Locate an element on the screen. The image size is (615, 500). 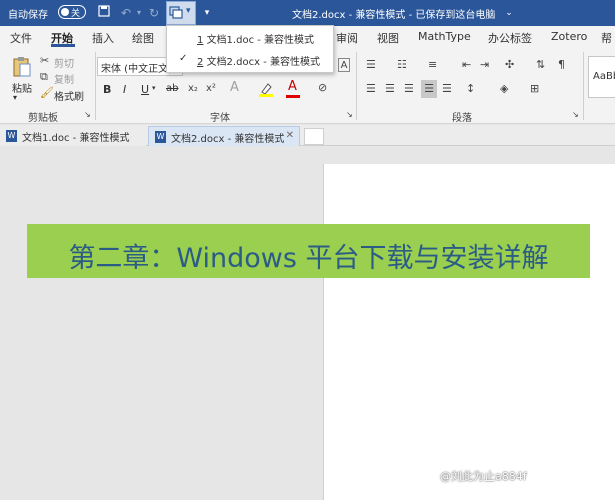
font-group-label: 字体 is located at coordinates (220, 118).